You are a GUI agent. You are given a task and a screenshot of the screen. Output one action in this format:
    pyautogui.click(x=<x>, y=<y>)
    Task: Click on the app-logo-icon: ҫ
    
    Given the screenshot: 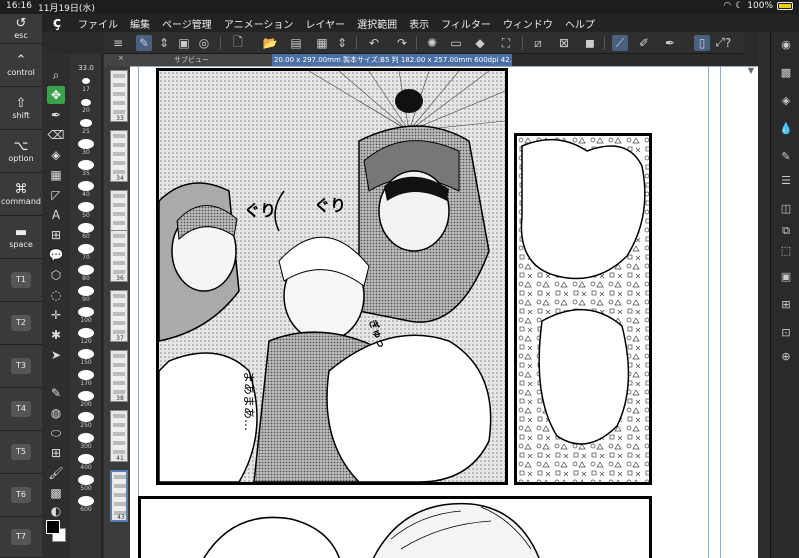 What is the action you would take?
    pyautogui.click(x=57, y=23)
    